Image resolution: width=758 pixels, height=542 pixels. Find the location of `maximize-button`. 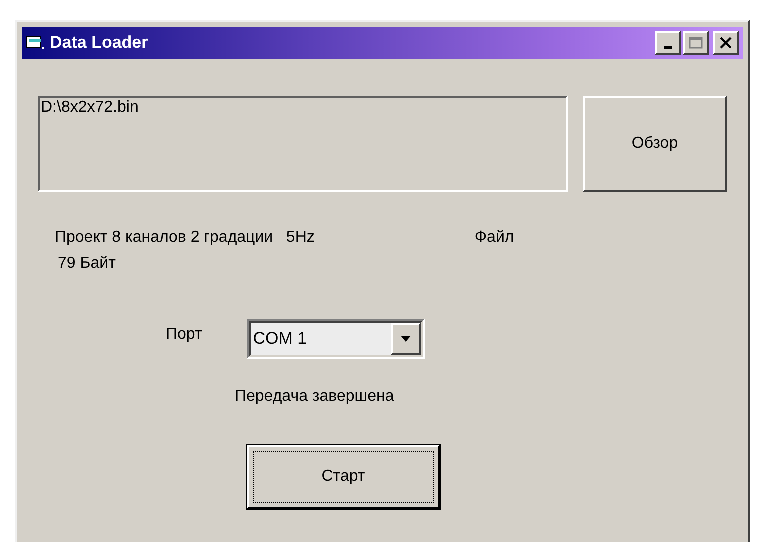

maximize-button is located at coordinates (696, 43).